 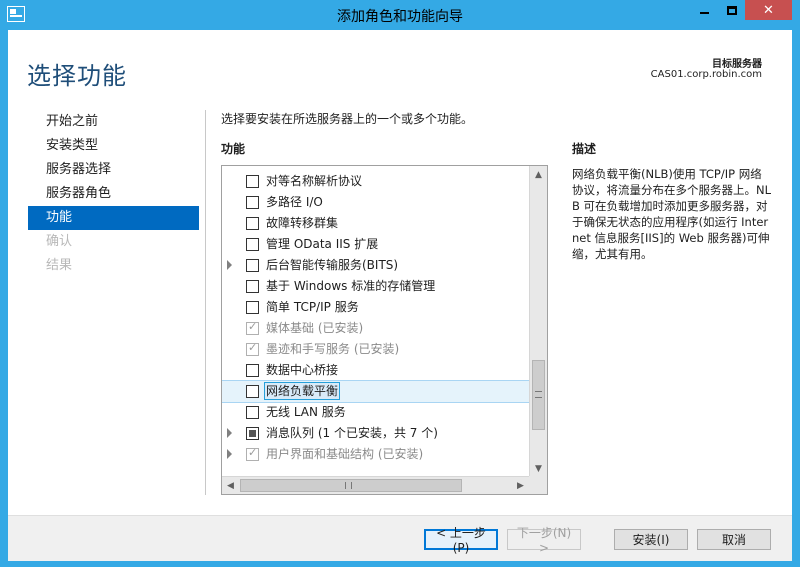 I want to click on feature-label: 对等名称解析协议, so click(x=314, y=181).